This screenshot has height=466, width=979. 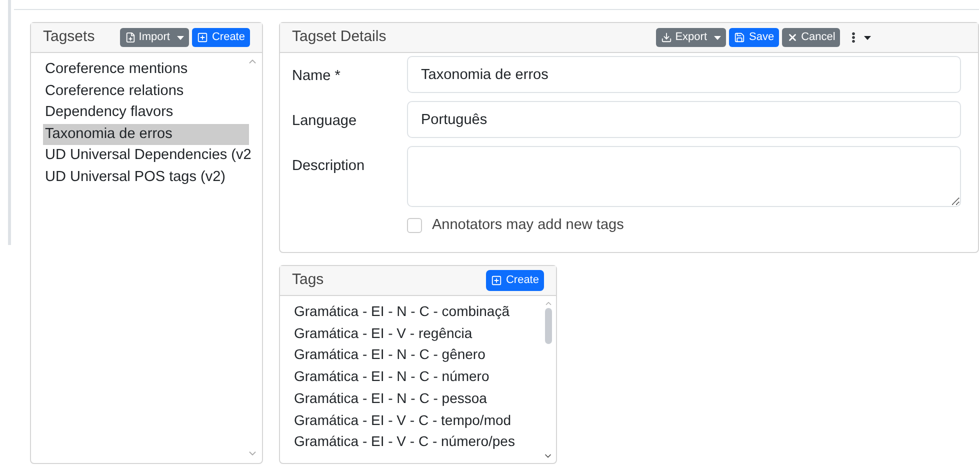 I want to click on import-button: Import, so click(x=154, y=37).